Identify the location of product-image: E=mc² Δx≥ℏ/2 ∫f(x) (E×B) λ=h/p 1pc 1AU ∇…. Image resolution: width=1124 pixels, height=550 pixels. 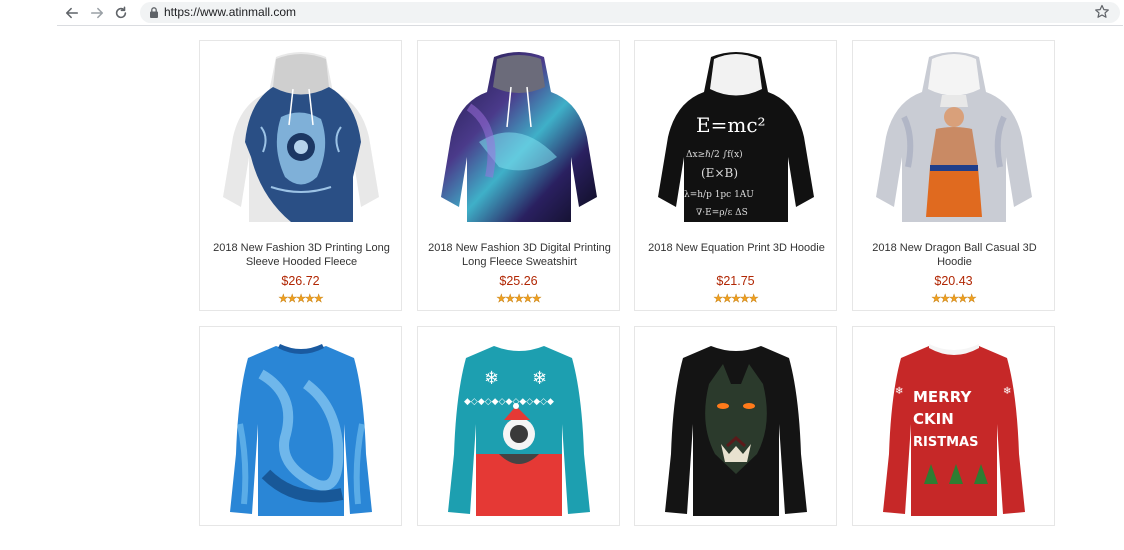
(735, 139).